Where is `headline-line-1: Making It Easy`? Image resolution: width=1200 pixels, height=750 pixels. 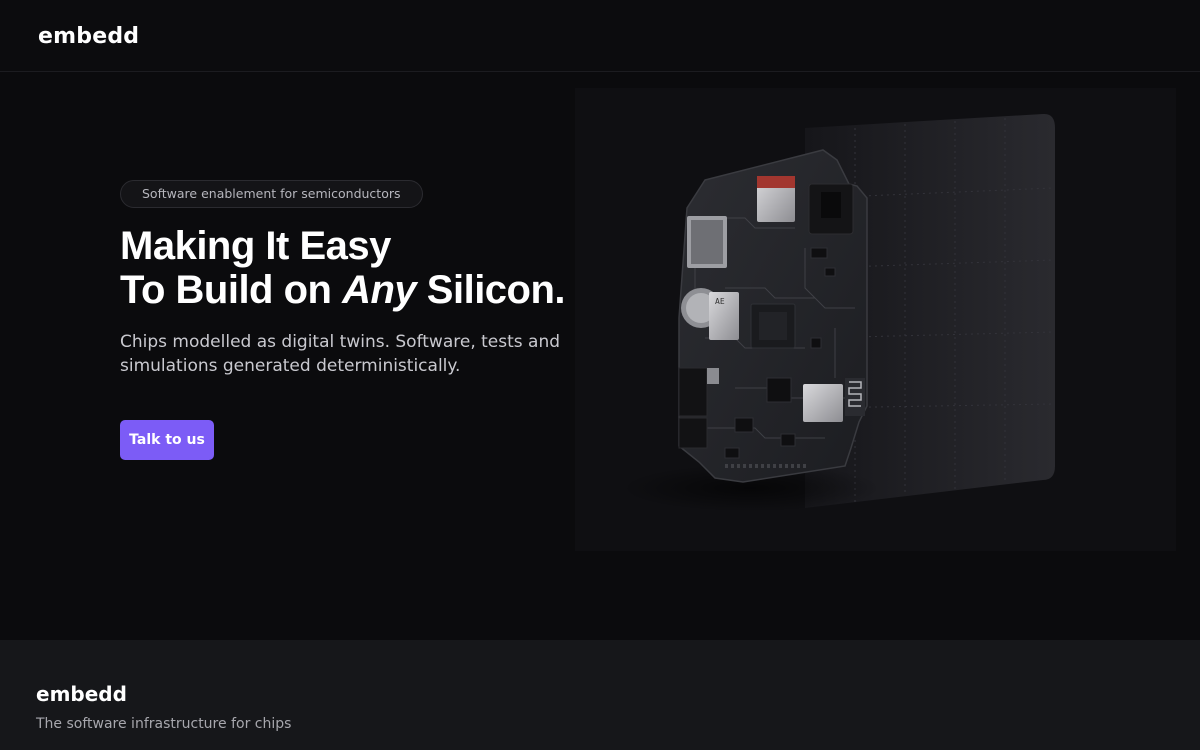
headline-line-1: Making It Easy is located at coordinates (255, 246).